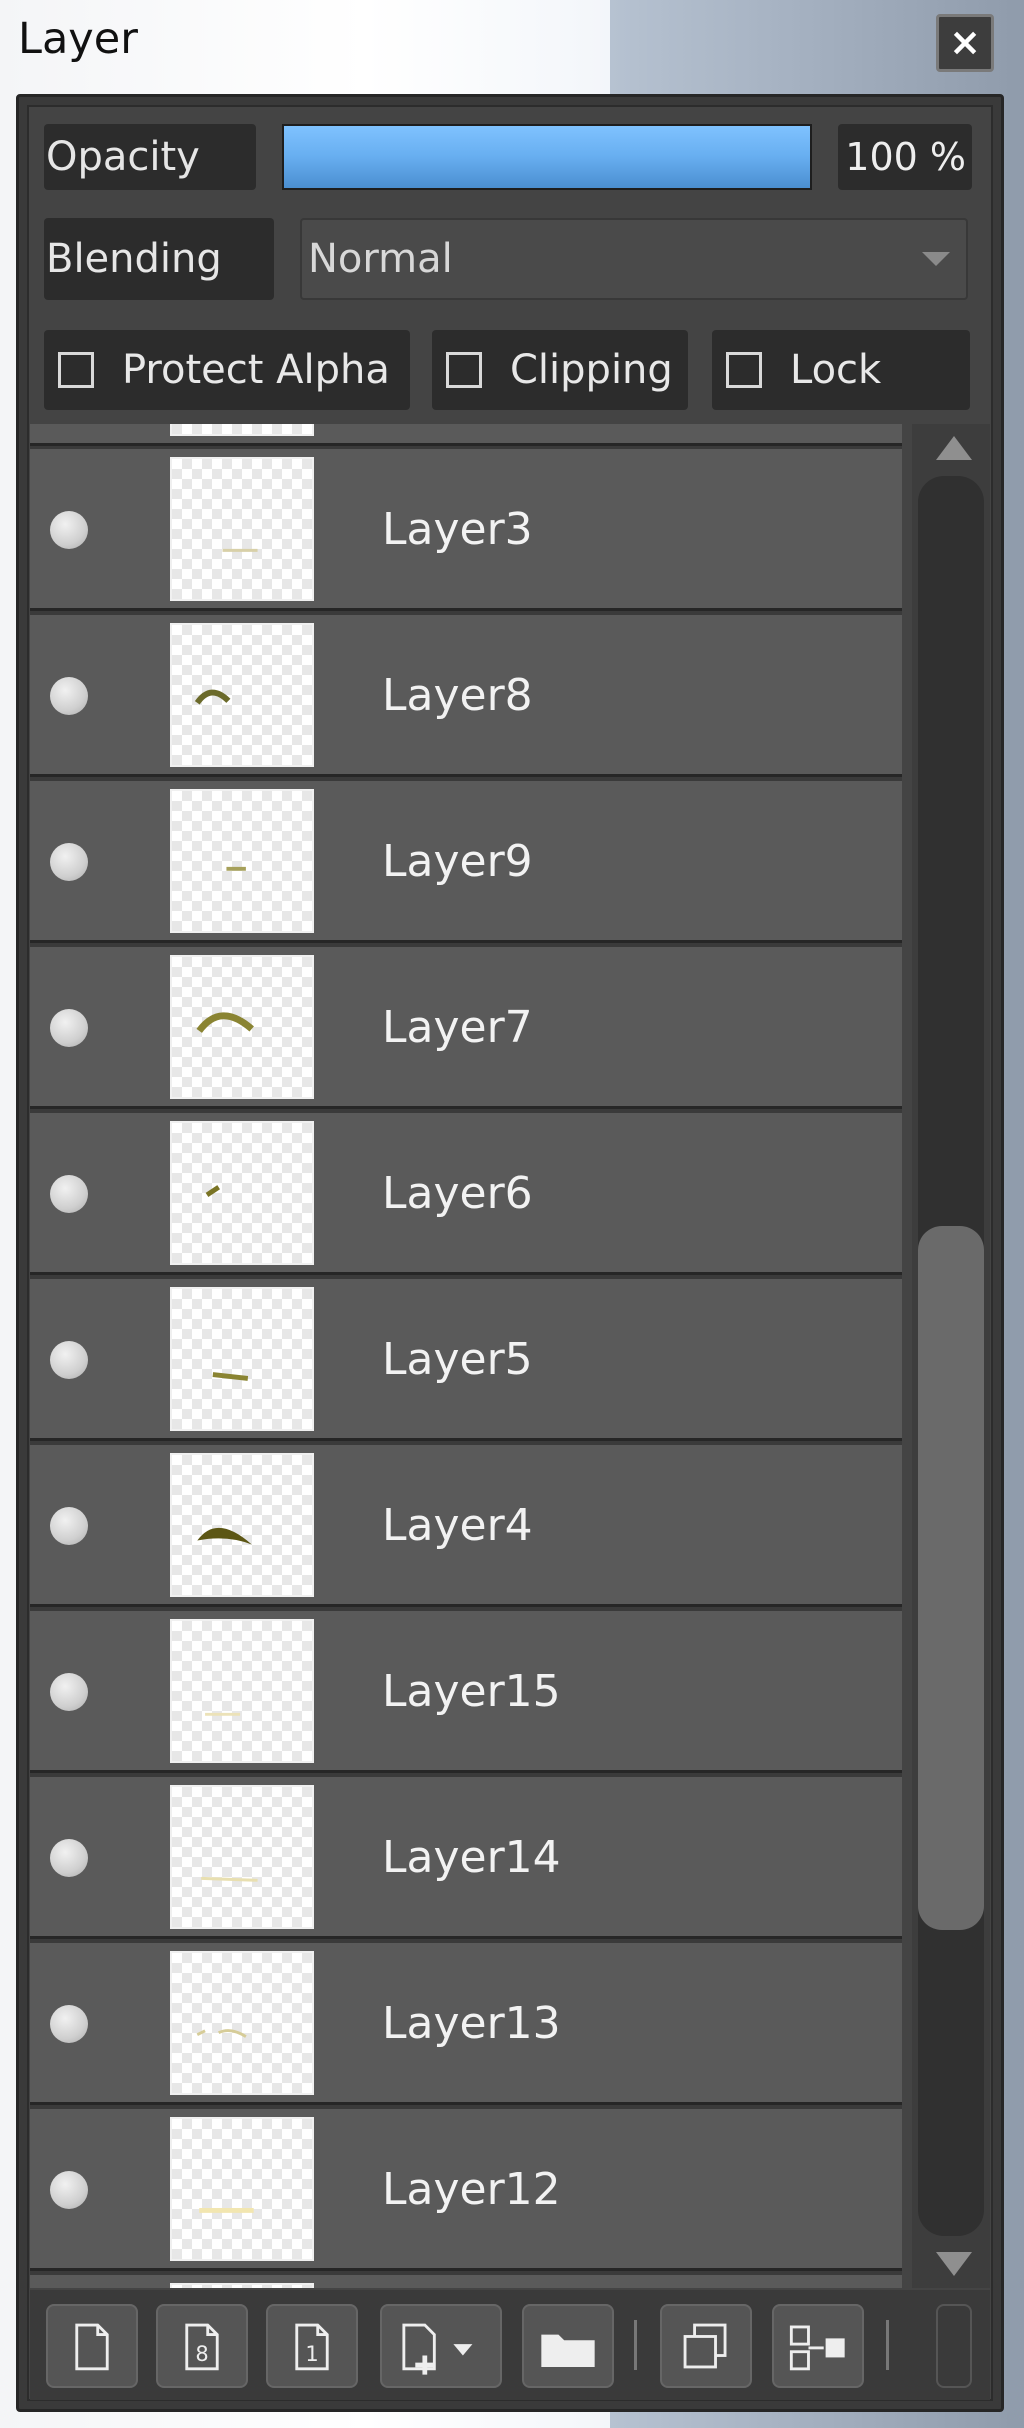 The height and width of the screenshot is (2428, 1024). I want to click on window-title: Layer, so click(78, 39).